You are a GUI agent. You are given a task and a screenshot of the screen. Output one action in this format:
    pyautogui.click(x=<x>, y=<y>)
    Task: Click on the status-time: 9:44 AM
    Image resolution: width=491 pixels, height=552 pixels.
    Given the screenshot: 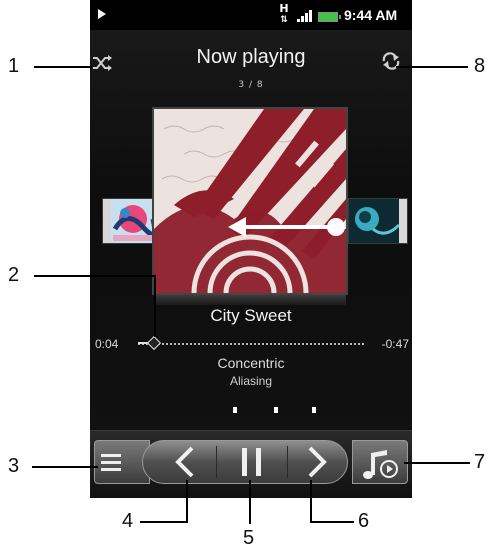 What is the action you would take?
    pyautogui.click(x=371, y=15)
    